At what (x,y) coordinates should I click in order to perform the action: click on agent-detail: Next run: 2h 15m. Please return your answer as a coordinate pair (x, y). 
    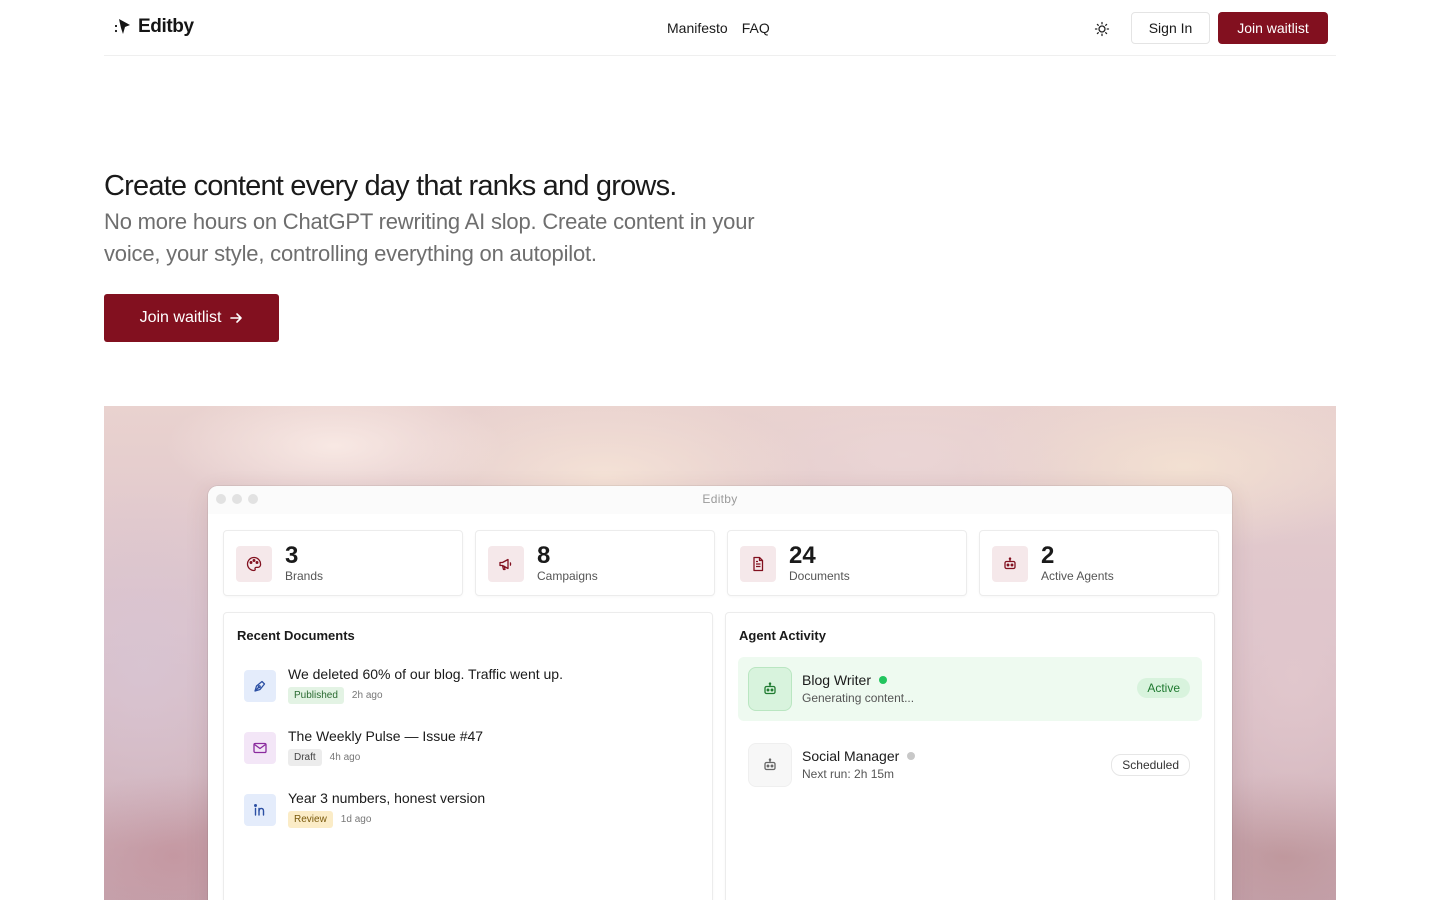
    Looking at the image, I should click on (848, 774).